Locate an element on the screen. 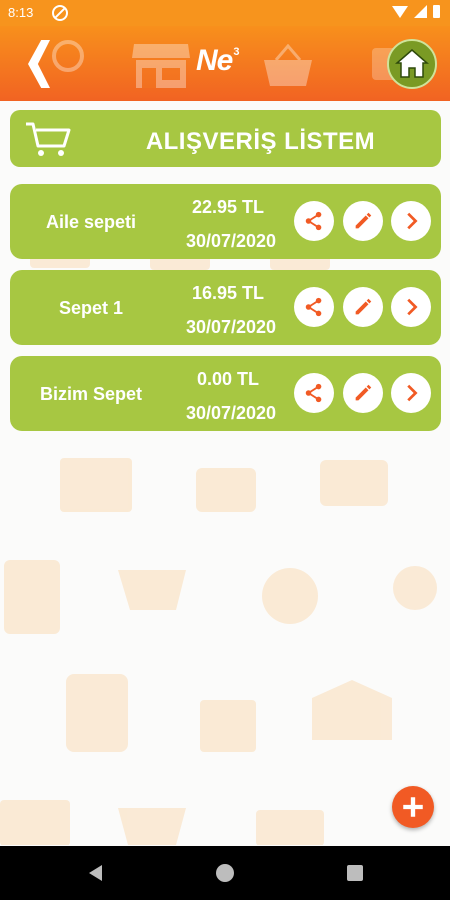 Image resolution: width=450 pixels, height=900 pixels. list-name: Aile sepeti is located at coordinates (91, 222).